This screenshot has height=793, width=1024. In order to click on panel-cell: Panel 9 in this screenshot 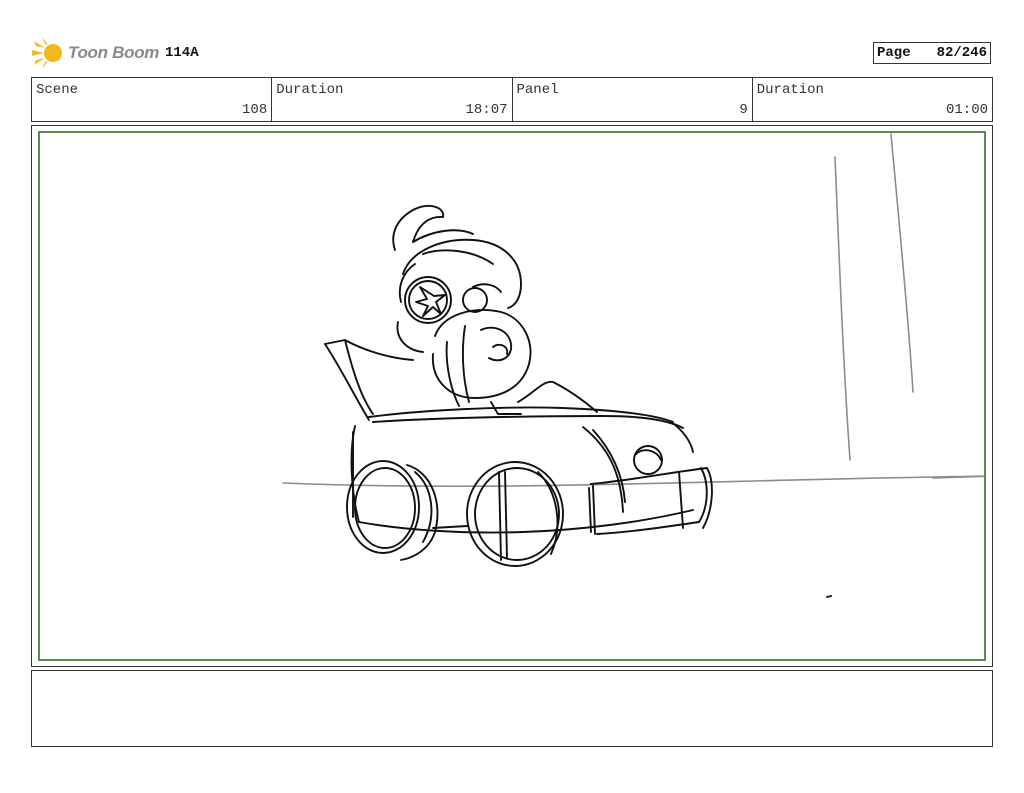, I will do `click(633, 99)`.